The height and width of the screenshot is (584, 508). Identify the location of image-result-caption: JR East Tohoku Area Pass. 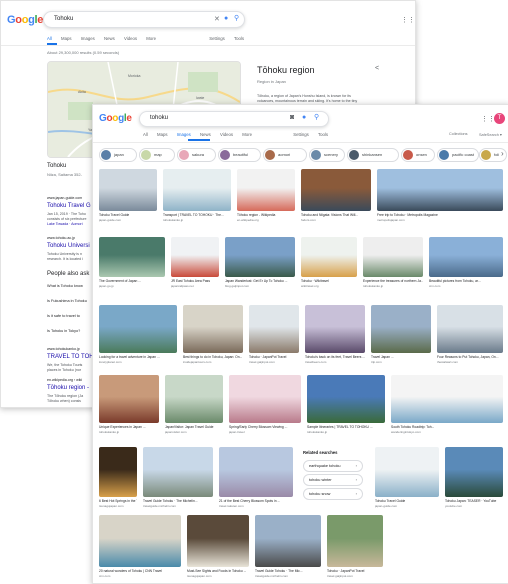
(195, 281).